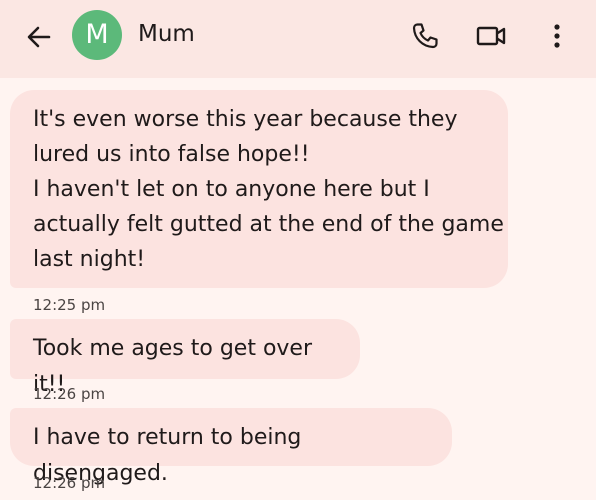 The image size is (596, 500). Describe the element at coordinates (171, 154) in the screenshot. I see `message-text-line: lured us into false hope!!` at that location.